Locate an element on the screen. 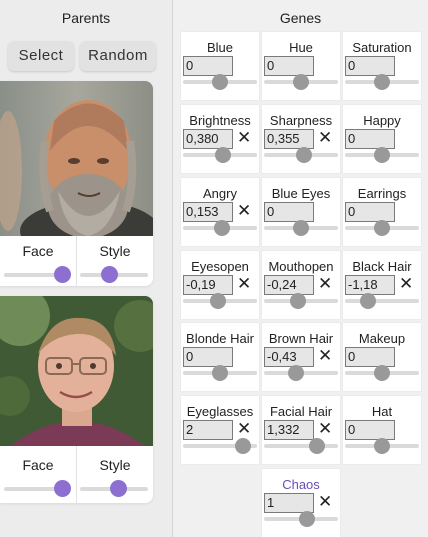  gene-value-input: 2 is located at coordinates (208, 430).